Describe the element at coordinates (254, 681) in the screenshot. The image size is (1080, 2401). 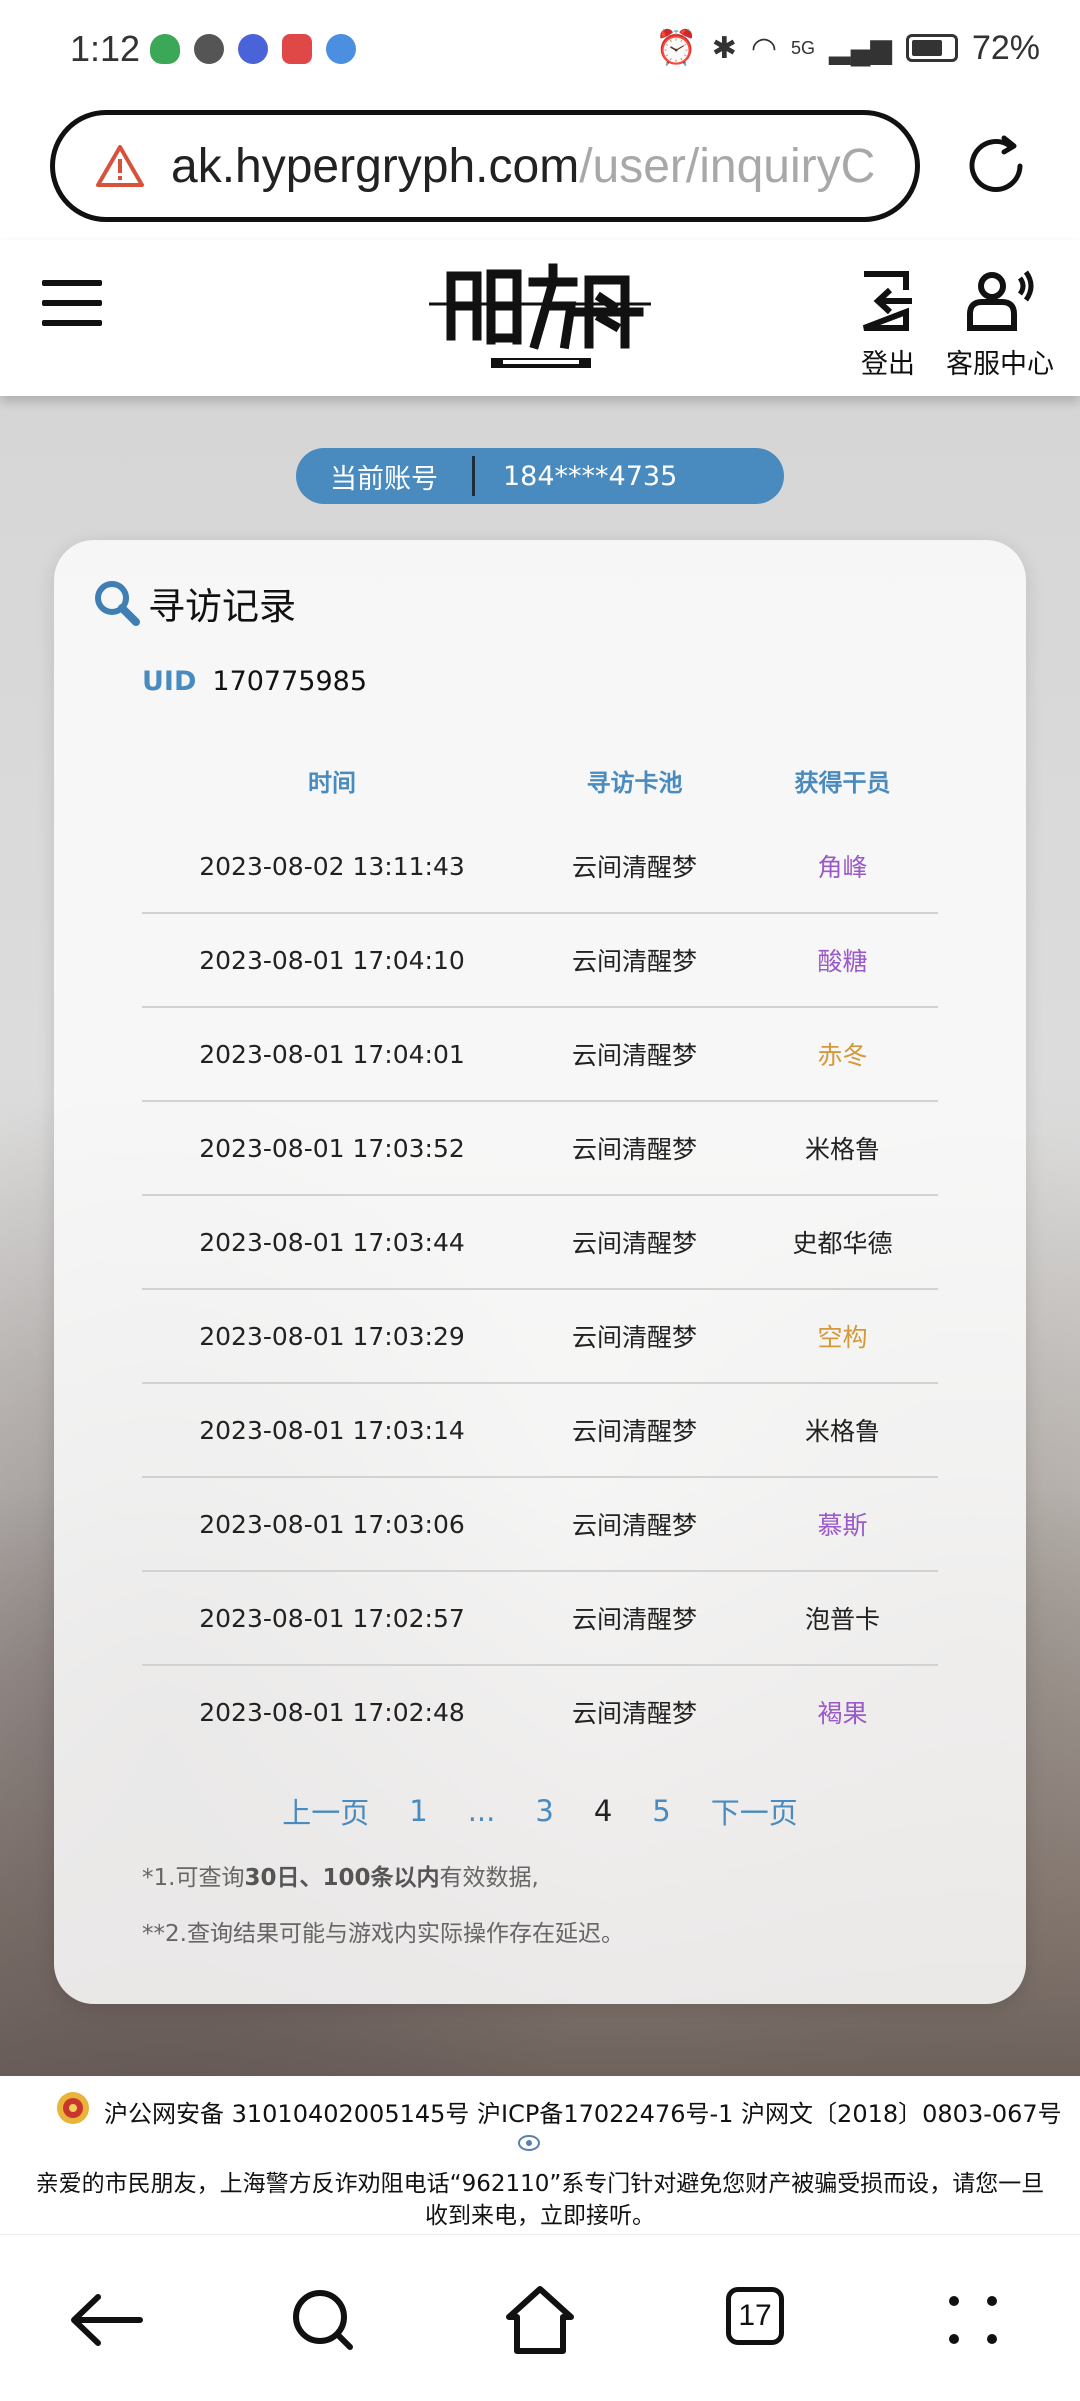
I see `uid-row: UID 170775985` at that location.